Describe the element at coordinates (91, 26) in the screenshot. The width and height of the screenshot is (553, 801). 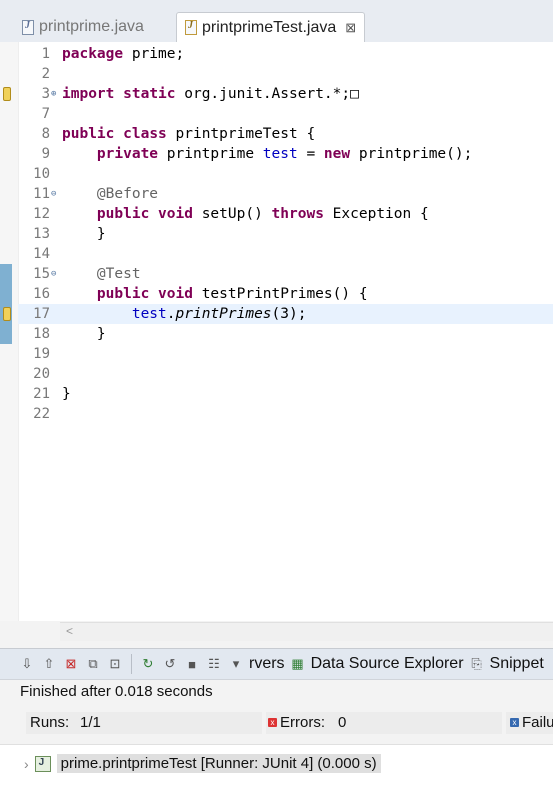
I see `tab-label: printprime.java` at that location.